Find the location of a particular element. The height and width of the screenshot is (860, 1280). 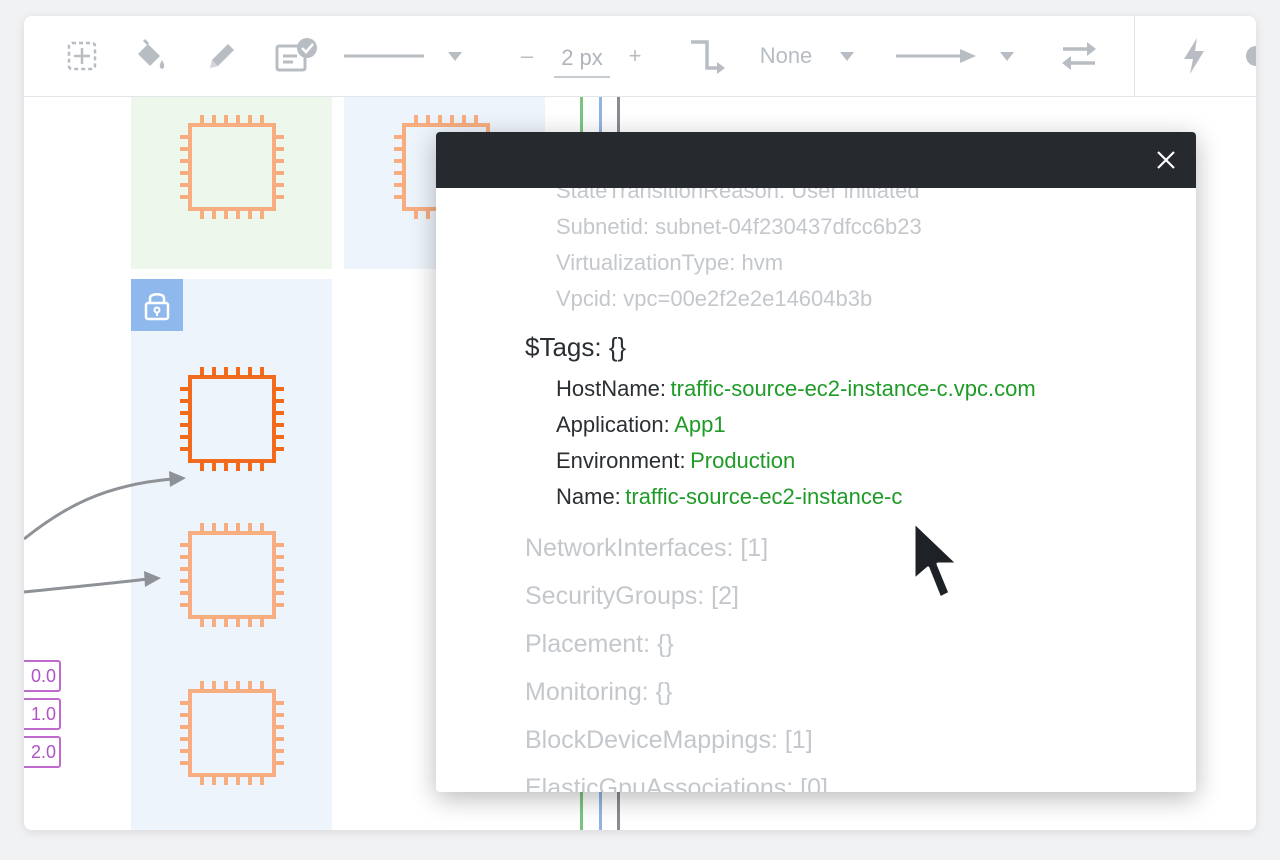

paint-bucket-icon is located at coordinates (150, 56).